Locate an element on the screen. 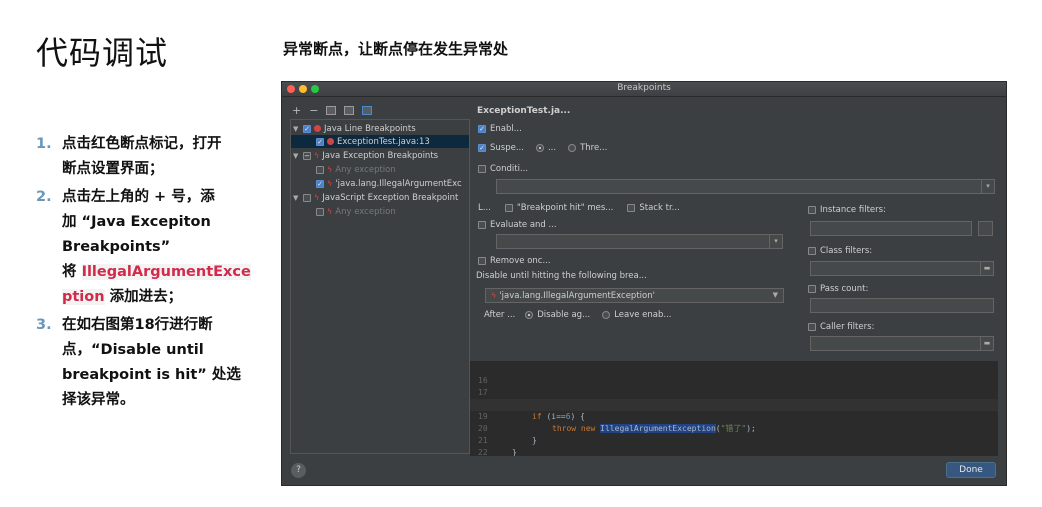 This screenshot has height=507, width=1042. caller-filters-checkbox is located at coordinates (812, 327).